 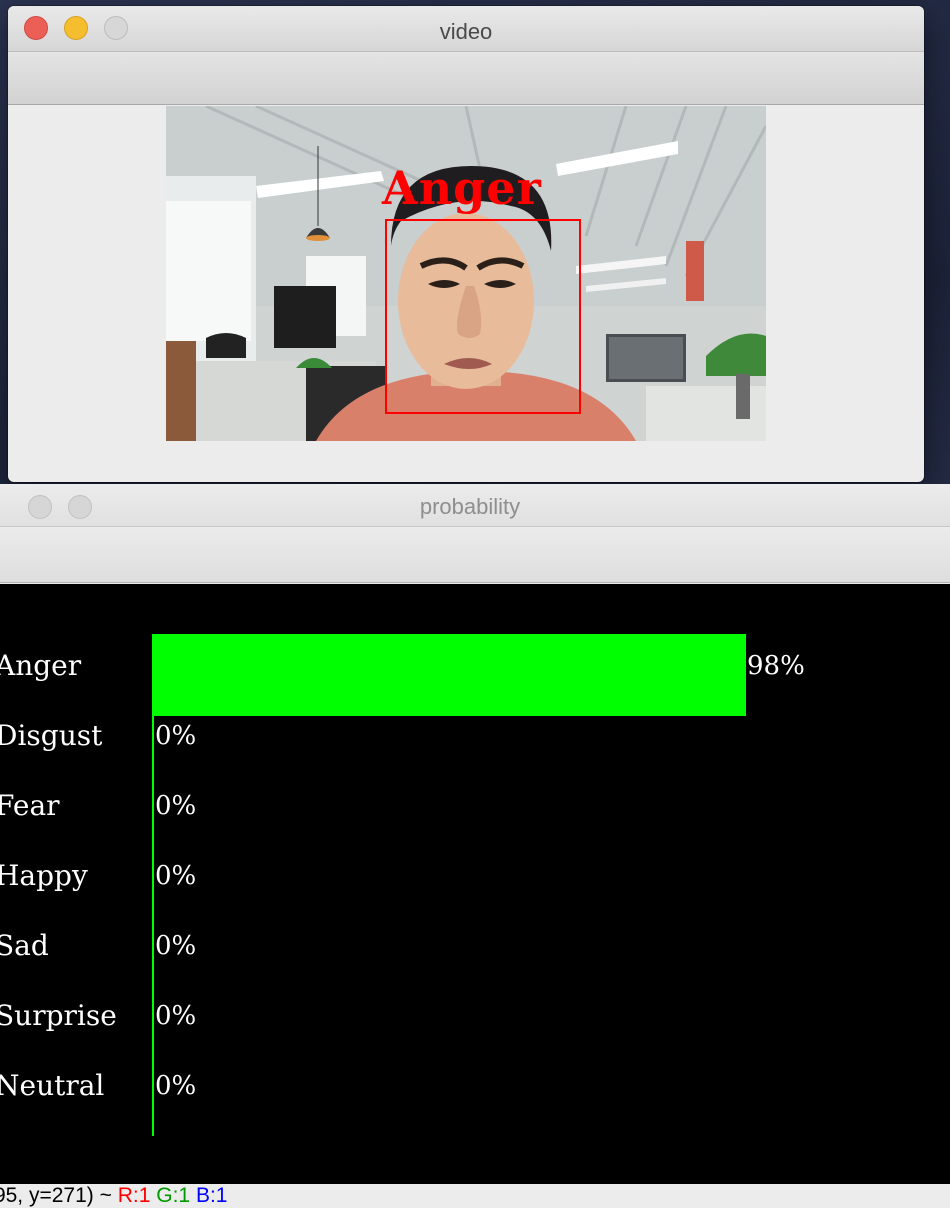 What do you see at coordinates (211, 1195) in the screenshot?
I see `pixel-blue-value: B:1` at bounding box center [211, 1195].